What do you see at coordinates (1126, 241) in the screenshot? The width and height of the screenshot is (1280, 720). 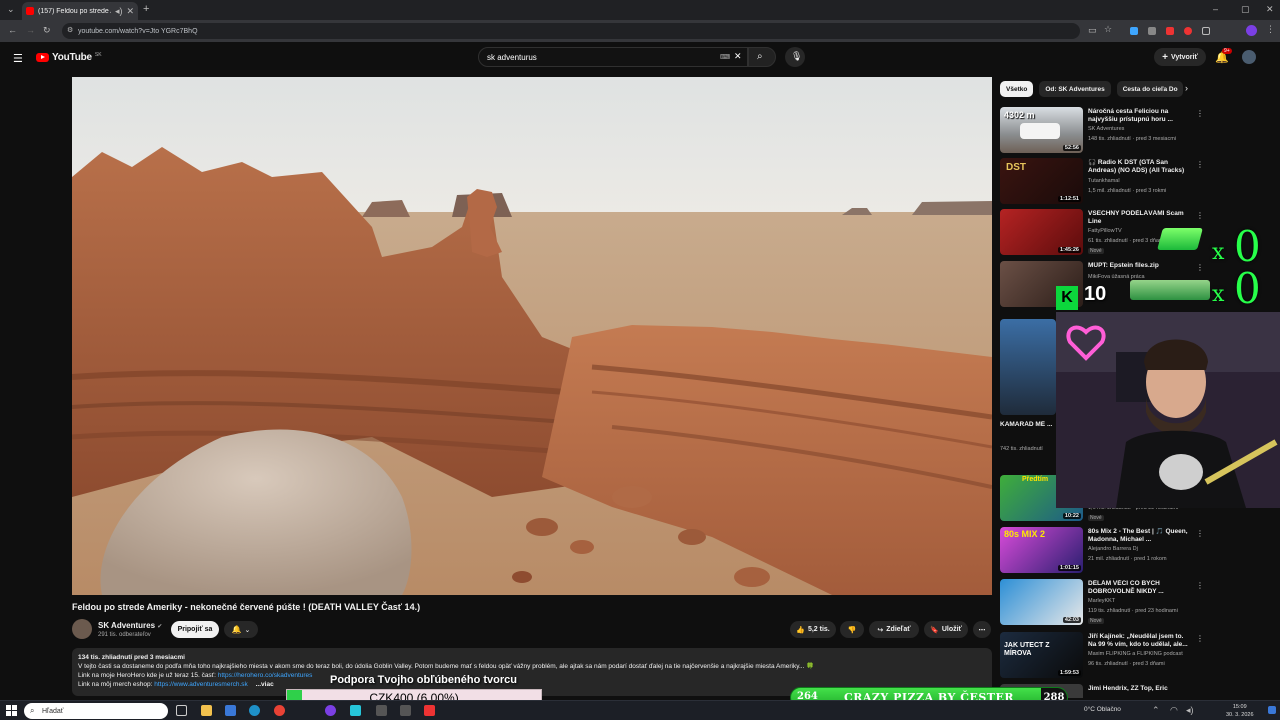 I see `video-views: 61 tis. zhliadnutí · pred 3 dňami` at bounding box center [1126, 241].